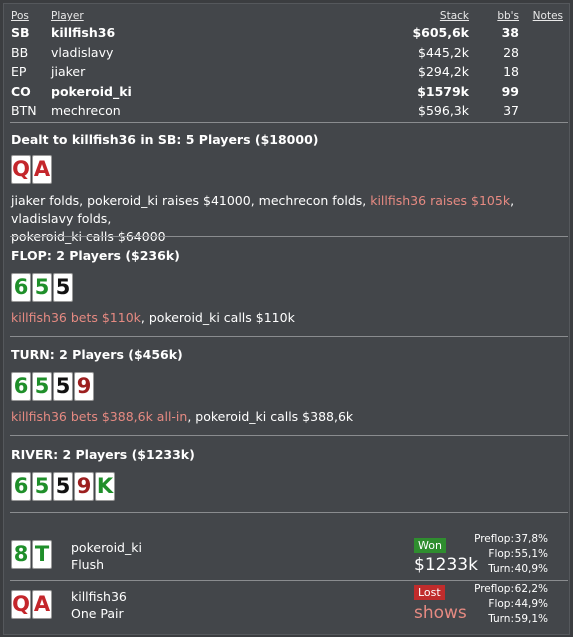 This screenshot has height=637, width=573. I want to click on river-title: RIVER: 2 Players ($1233k), so click(103, 454).